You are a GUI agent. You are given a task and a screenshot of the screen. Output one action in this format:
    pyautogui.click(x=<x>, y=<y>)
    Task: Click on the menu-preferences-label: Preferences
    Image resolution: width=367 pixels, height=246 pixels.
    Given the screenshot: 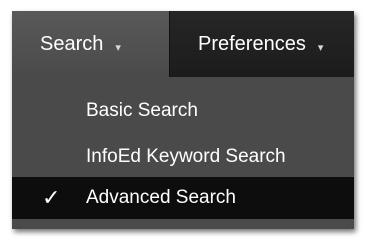 What is the action you would take?
    pyautogui.click(x=252, y=43)
    